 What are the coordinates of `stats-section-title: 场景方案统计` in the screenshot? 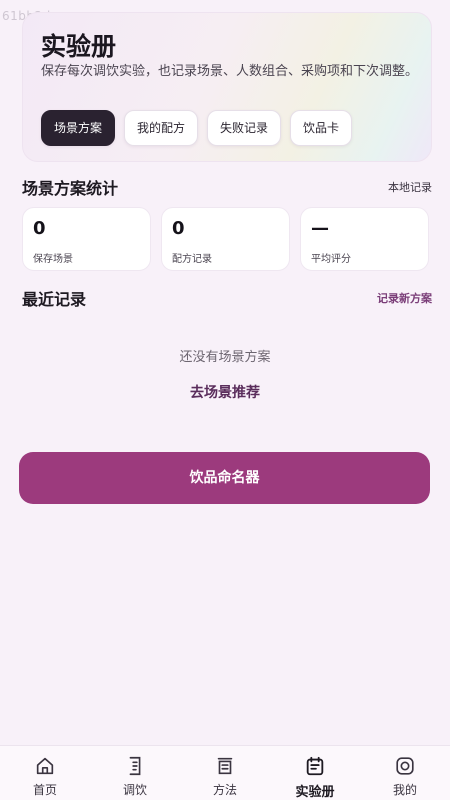 It's located at (70, 188).